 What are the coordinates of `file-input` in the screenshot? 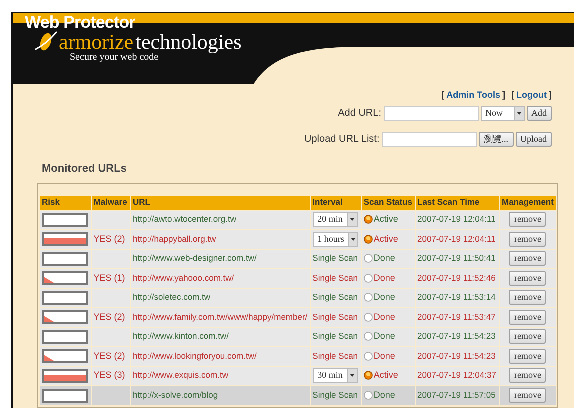 It's located at (429, 139).